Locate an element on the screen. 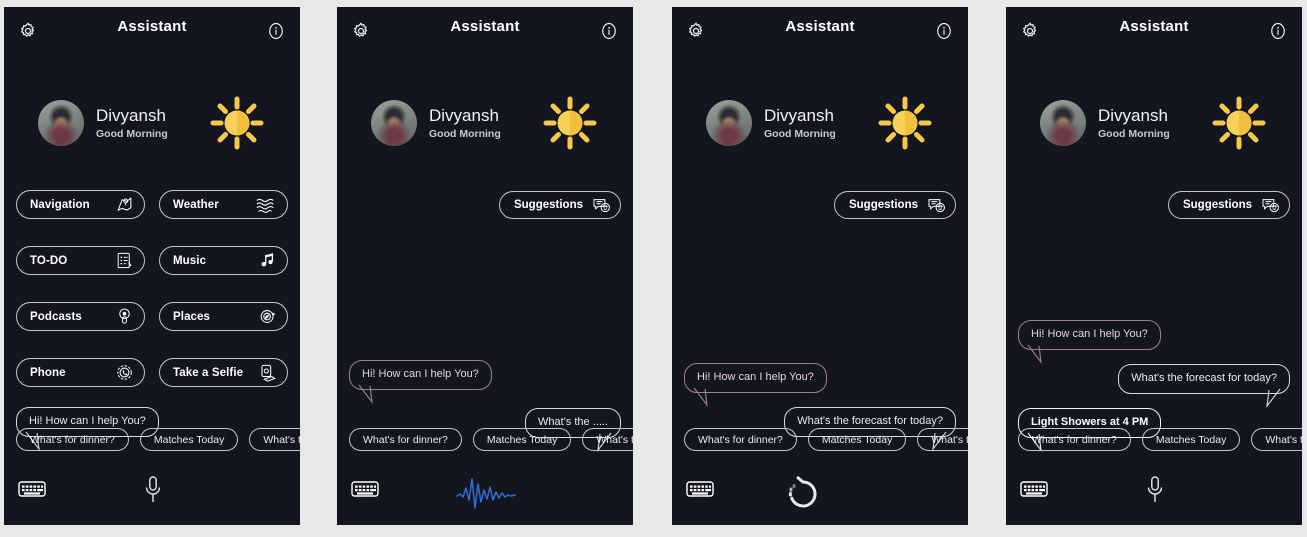 This screenshot has height=537, width=1307. phone-icon is located at coordinates (124, 372).